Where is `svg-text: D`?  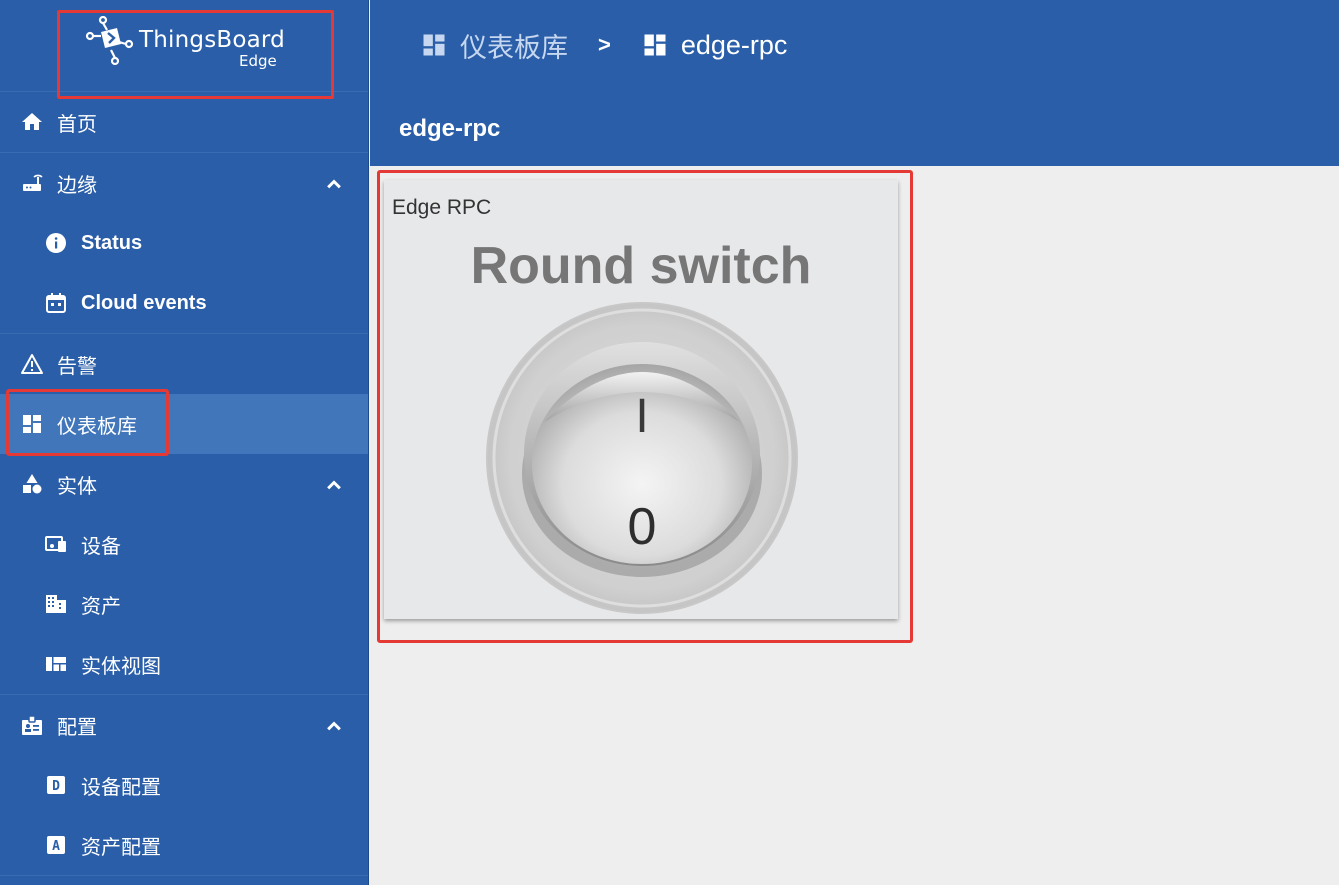 svg-text: D is located at coordinates (56, 786).